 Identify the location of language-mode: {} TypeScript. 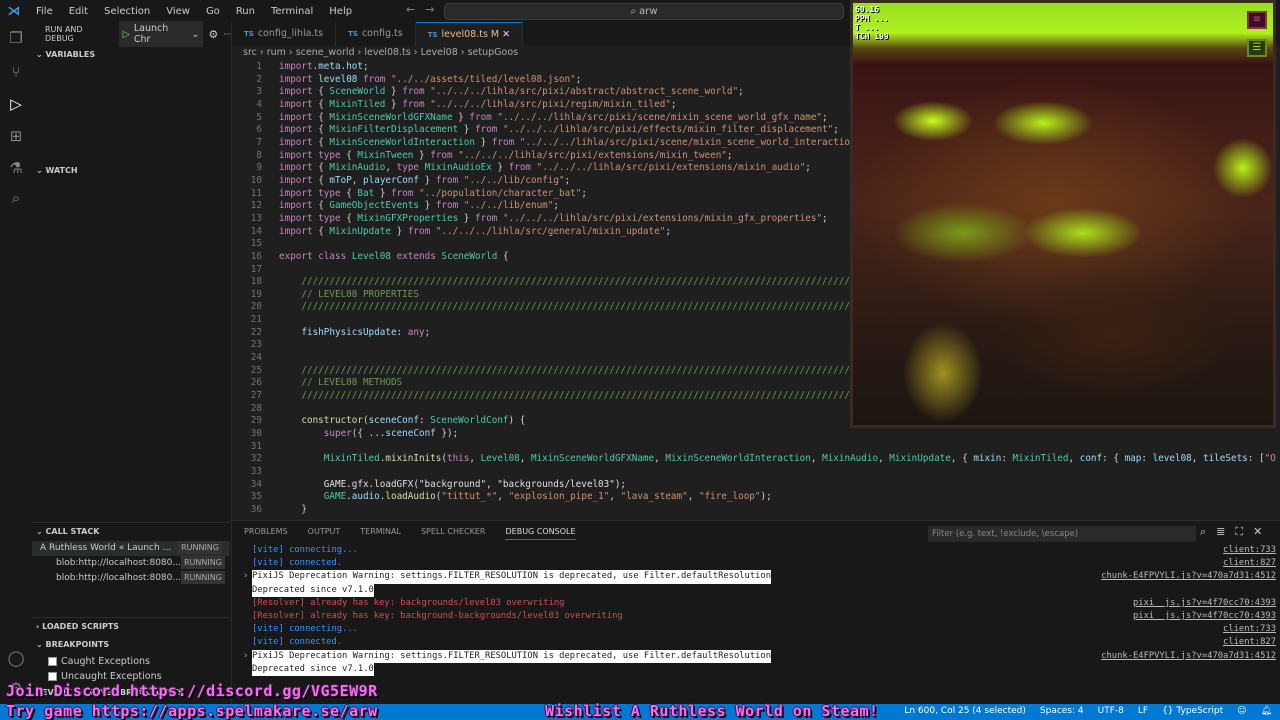
(1192, 711).